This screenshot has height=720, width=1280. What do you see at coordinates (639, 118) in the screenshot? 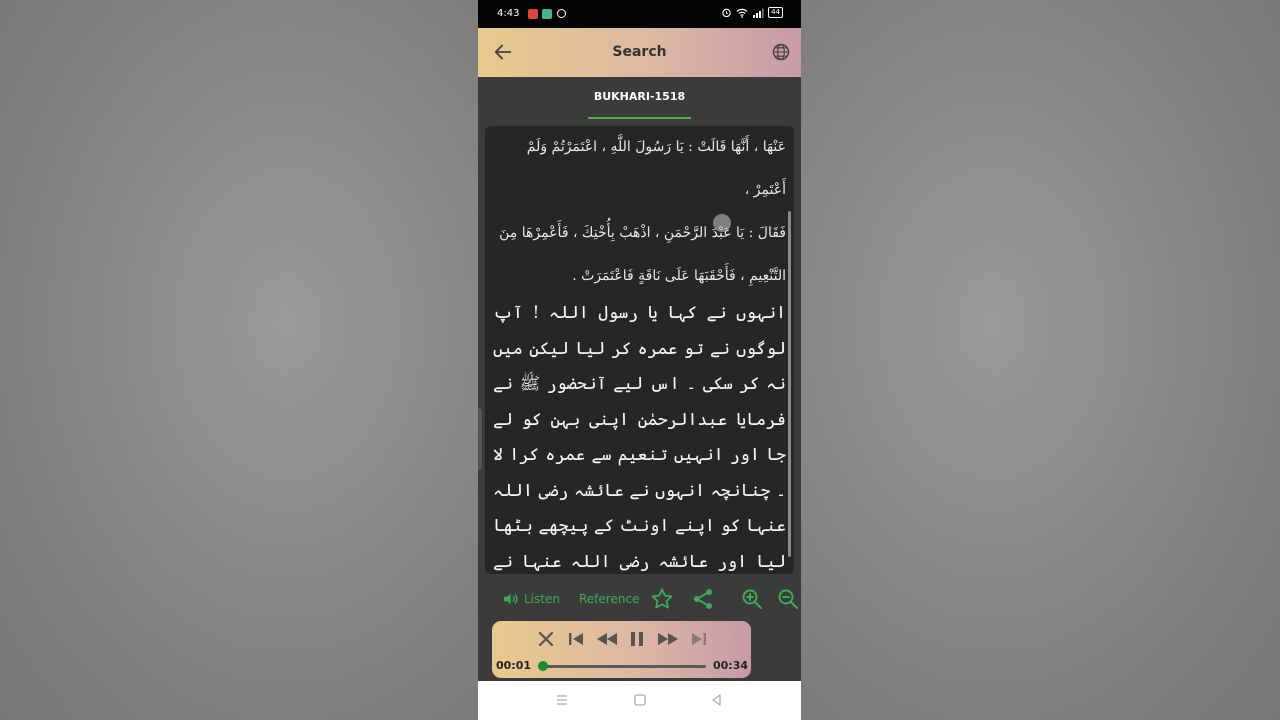
I see `active-tab-indicator` at bounding box center [639, 118].